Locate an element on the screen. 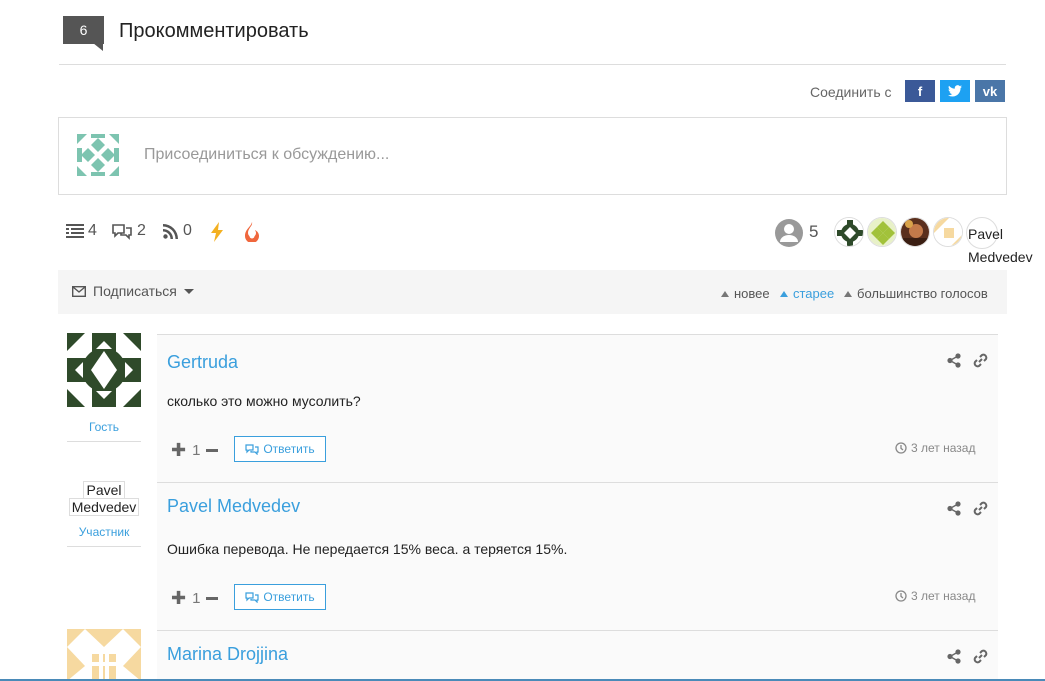 The image size is (1045, 681). connect-label: Соединить с is located at coordinates (851, 92).